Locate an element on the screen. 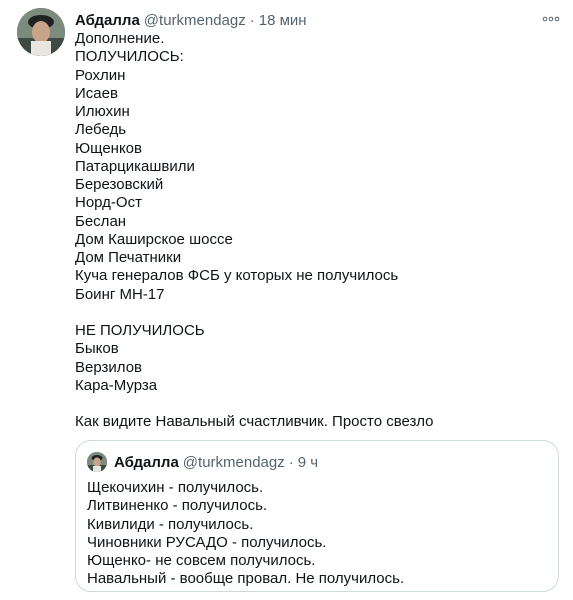  tweet-line: Быков is located at coordinates (97, 349).